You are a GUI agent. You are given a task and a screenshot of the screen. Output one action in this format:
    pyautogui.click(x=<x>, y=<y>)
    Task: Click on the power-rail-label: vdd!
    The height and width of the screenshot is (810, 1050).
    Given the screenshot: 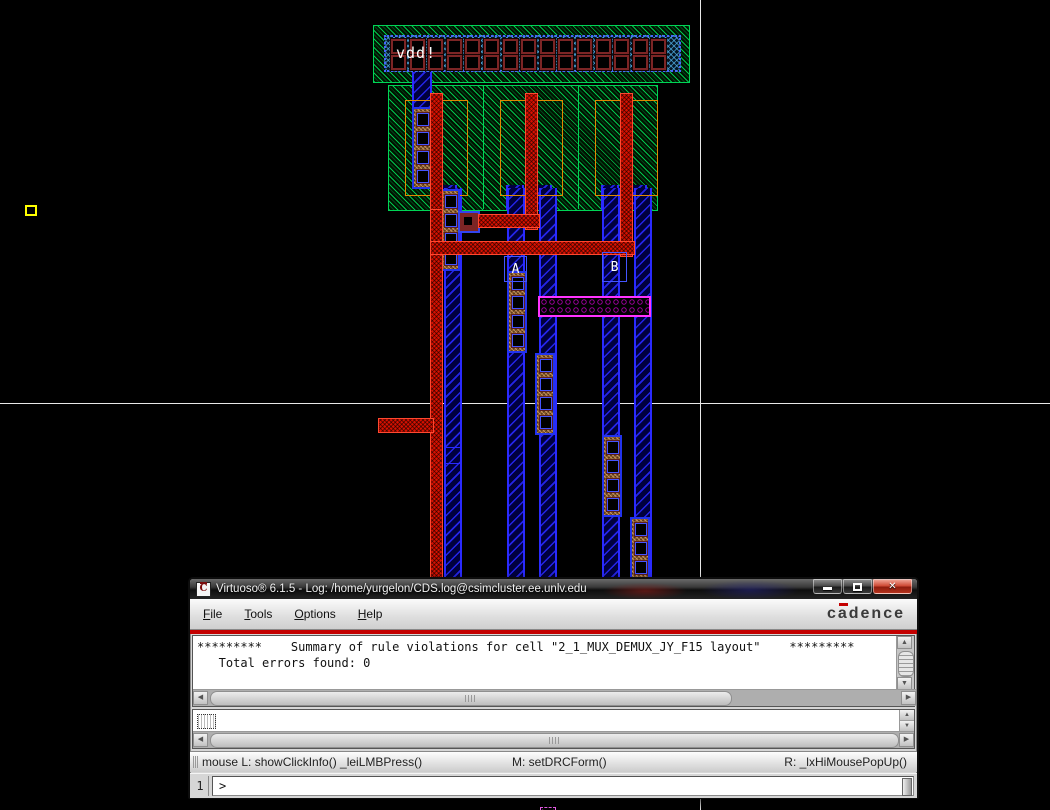 What is the action you would take?
    pyautogui.click(x=416, y=53)
    